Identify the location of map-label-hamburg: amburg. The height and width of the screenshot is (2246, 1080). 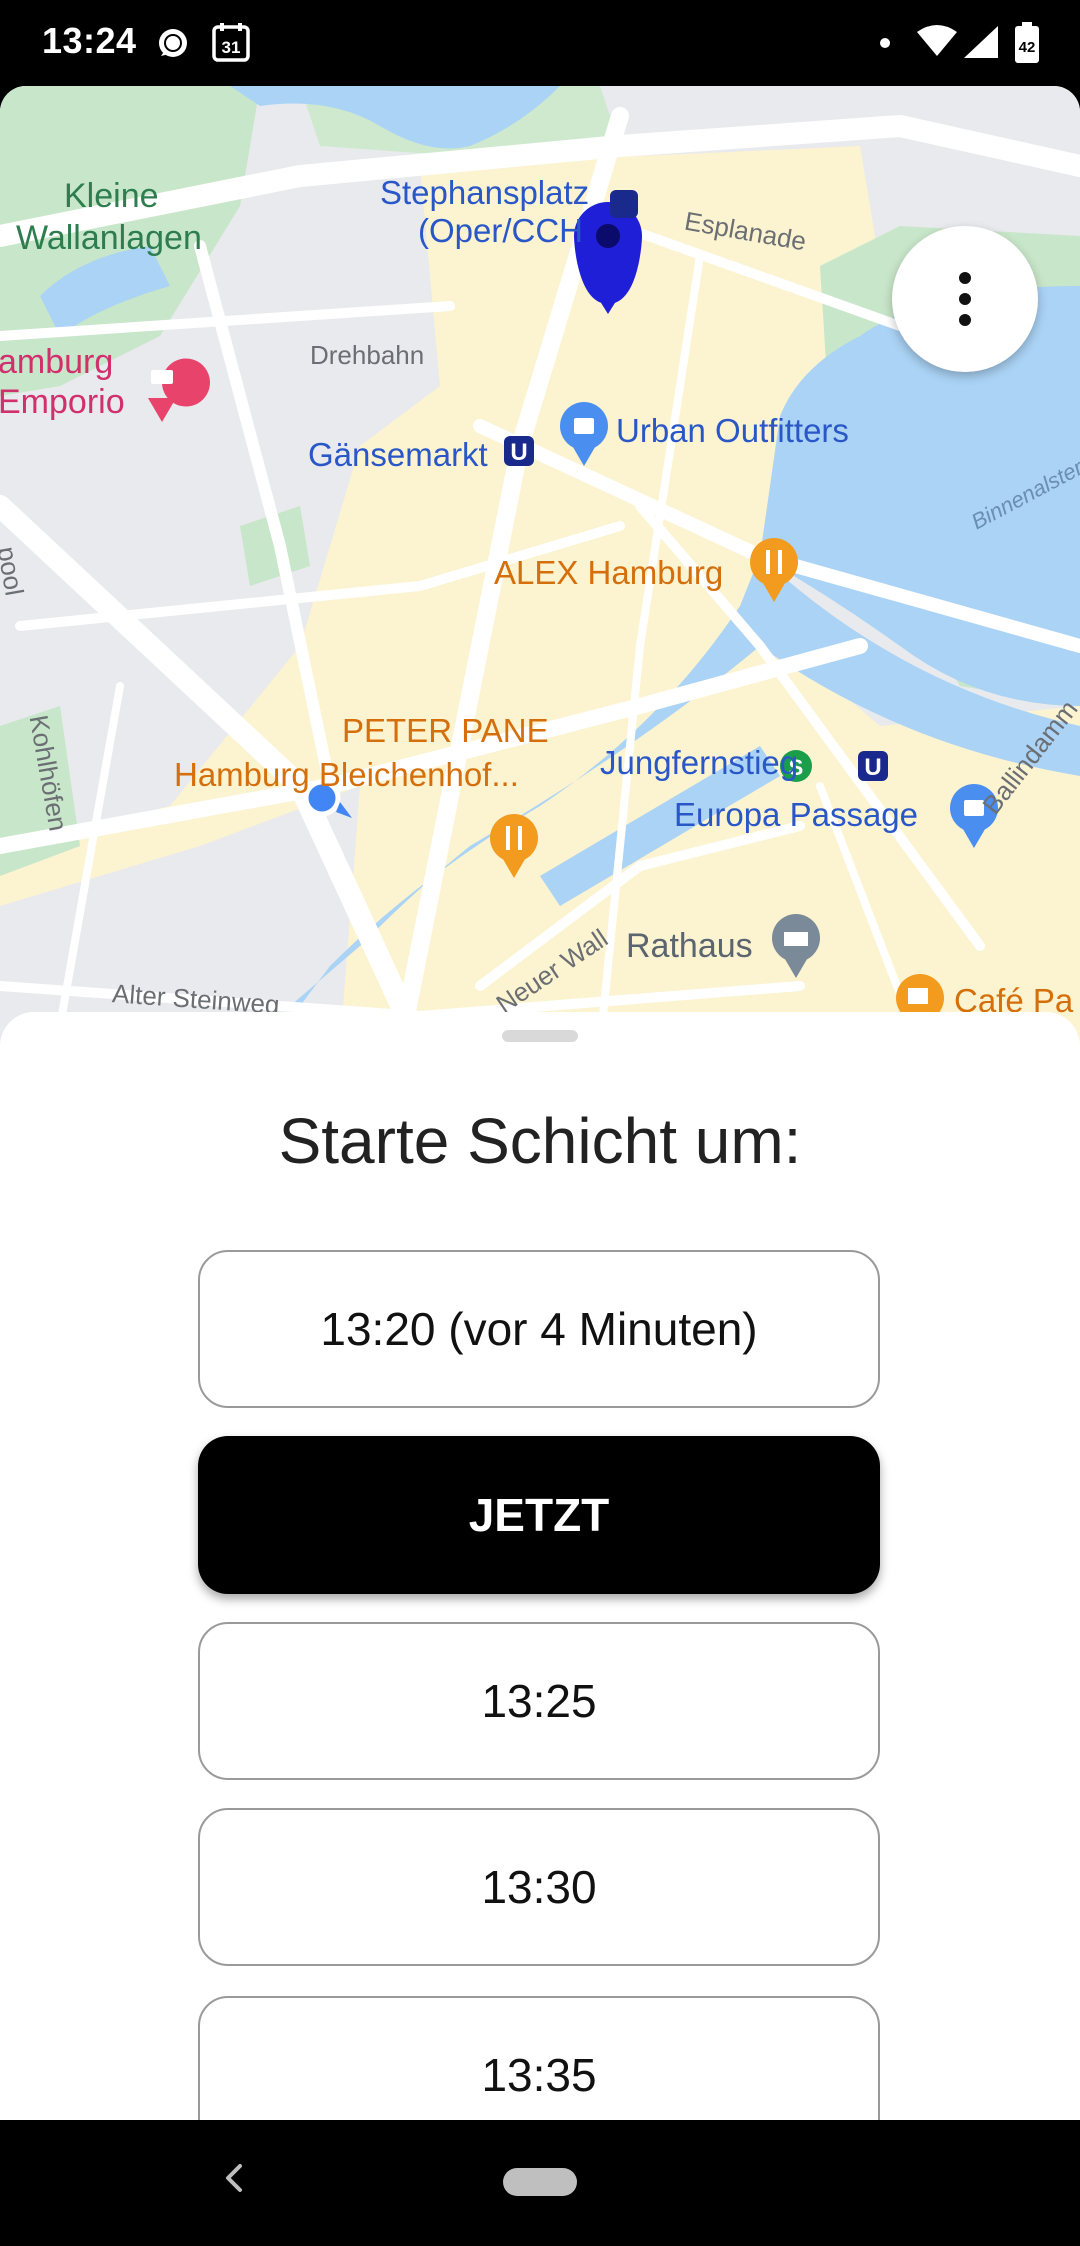
(57, 362).